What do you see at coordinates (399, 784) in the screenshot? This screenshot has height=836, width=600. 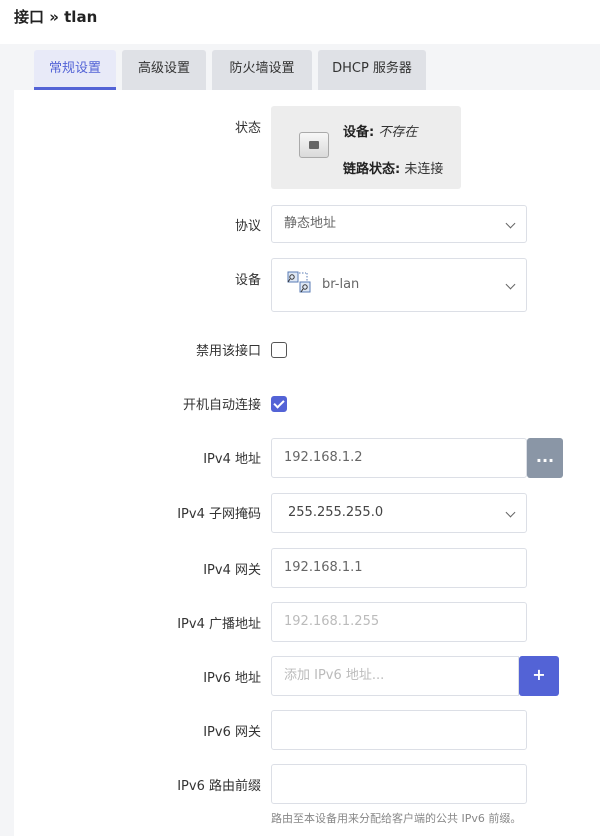 I see `ipv6-prefix-input` at bounding box center [399, 784].